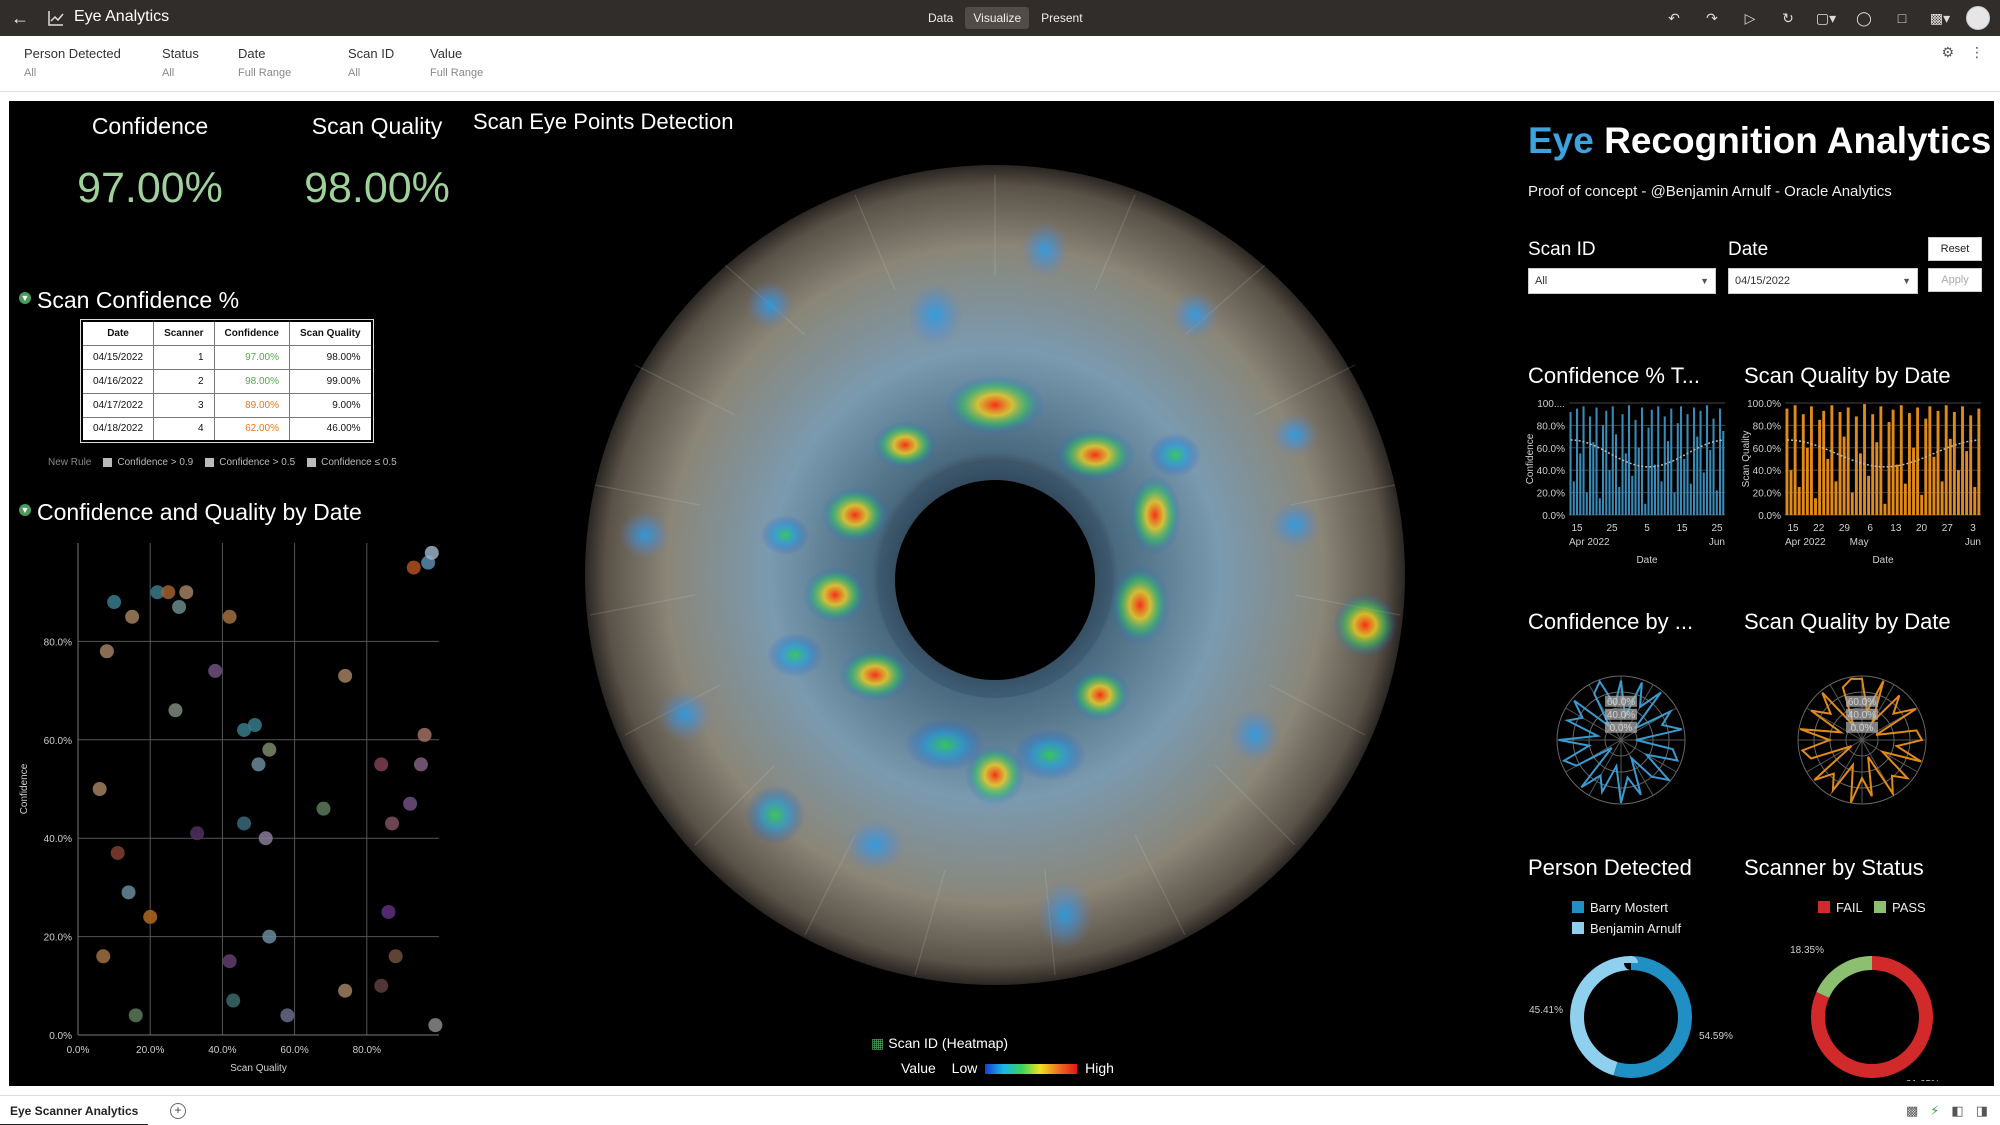  What do you see at coordinates (1869, 1009) in the screenshot?
I see `scanner-status-donut: 18.35% 81.65%` at bounding box center [1869, 1009].